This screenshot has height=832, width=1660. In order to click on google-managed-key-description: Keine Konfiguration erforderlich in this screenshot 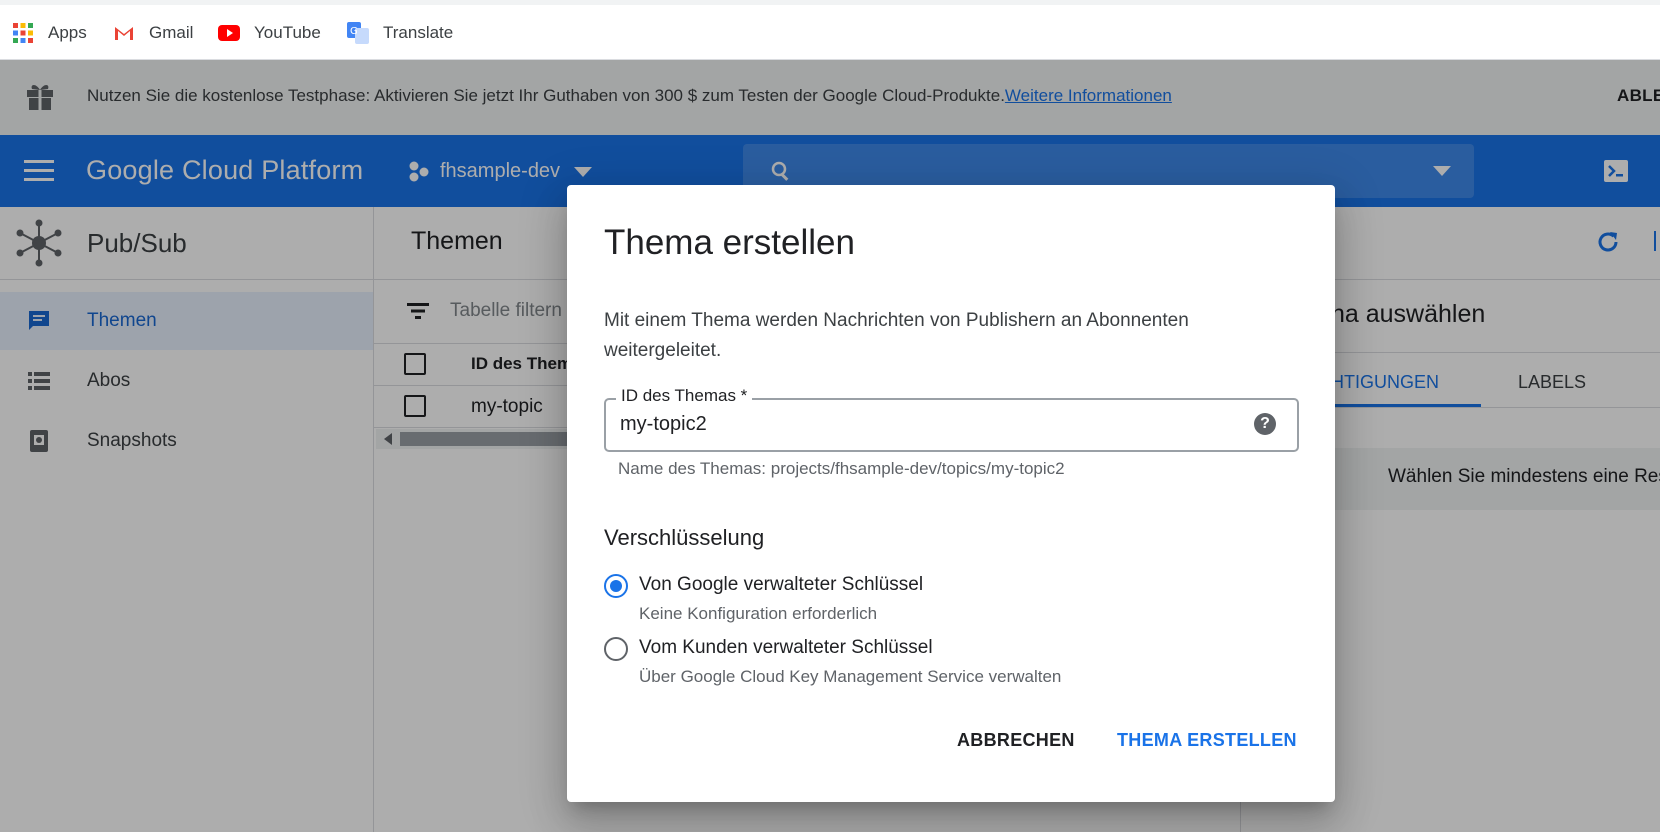, I will do `click(758, 613)`.